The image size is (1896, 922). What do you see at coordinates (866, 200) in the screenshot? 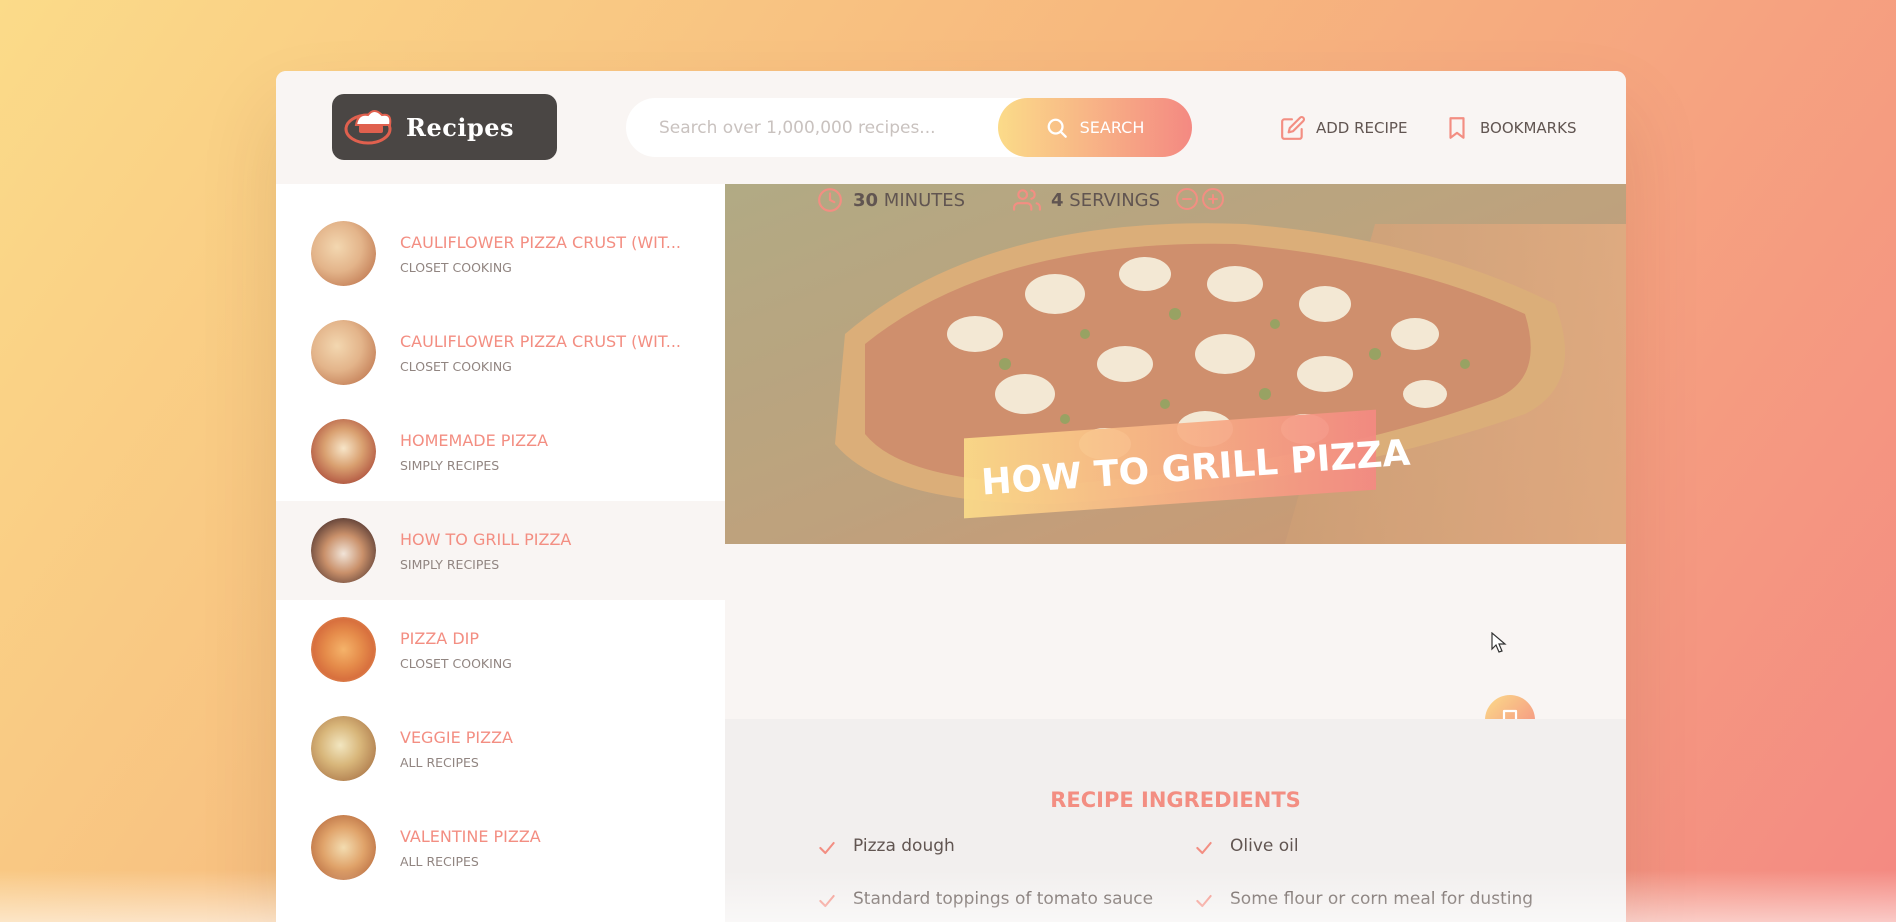
I see `minutes-value: 30` at bounding box center [866, 200].